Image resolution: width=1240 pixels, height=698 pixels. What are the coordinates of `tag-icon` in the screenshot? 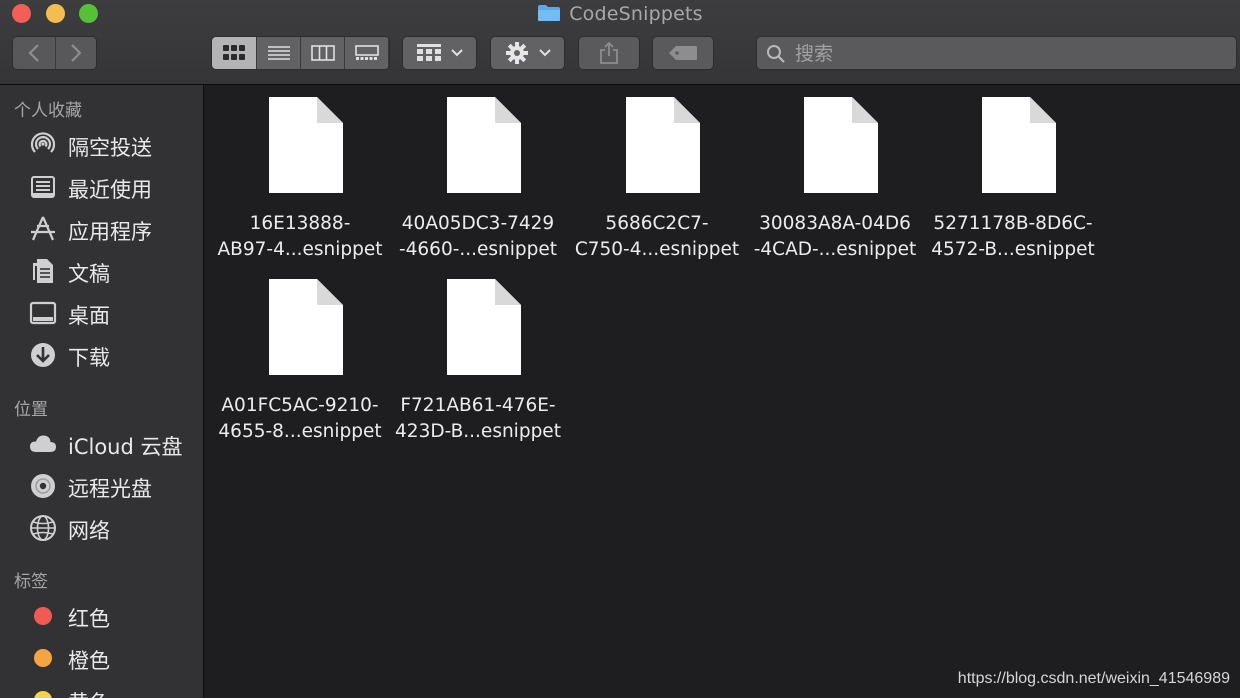 It's located at (683, 53).